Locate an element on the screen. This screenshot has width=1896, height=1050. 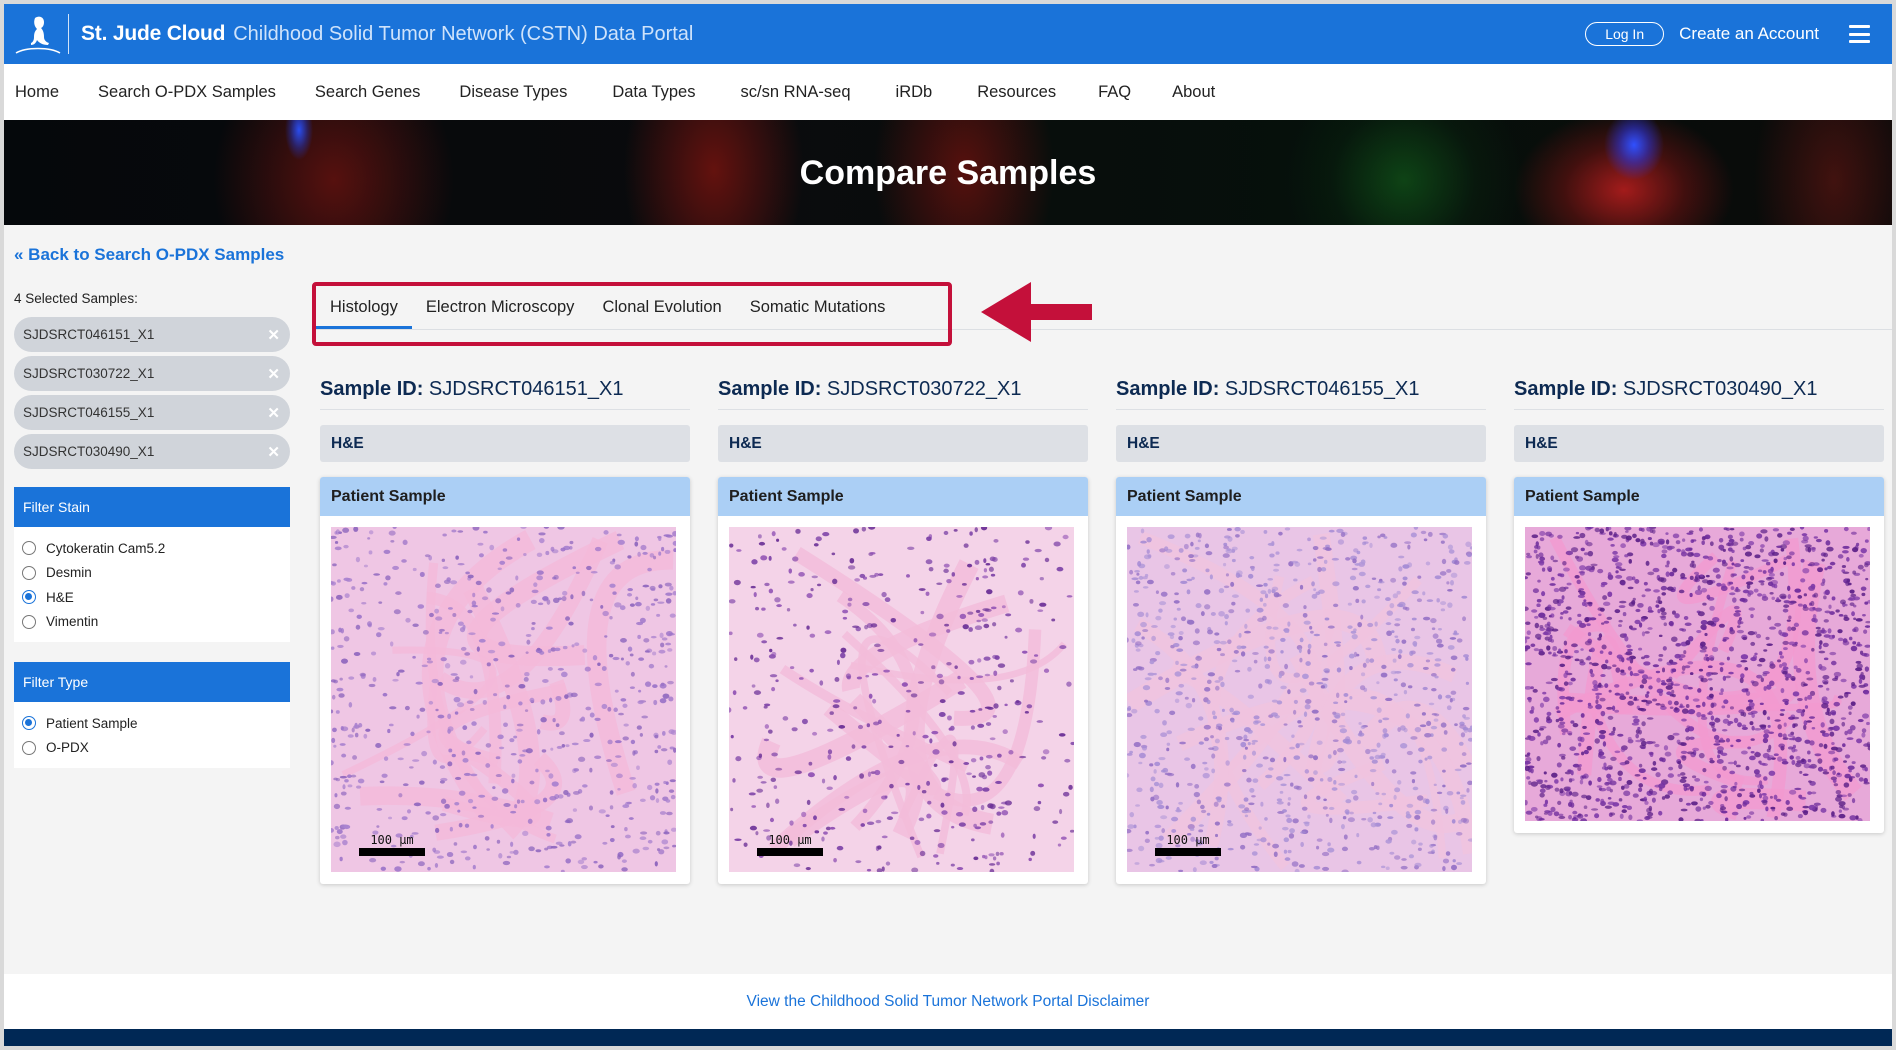
filter-type-panel: Filter Type Patient Sample O-PDX is located at coordinates (152, 715).